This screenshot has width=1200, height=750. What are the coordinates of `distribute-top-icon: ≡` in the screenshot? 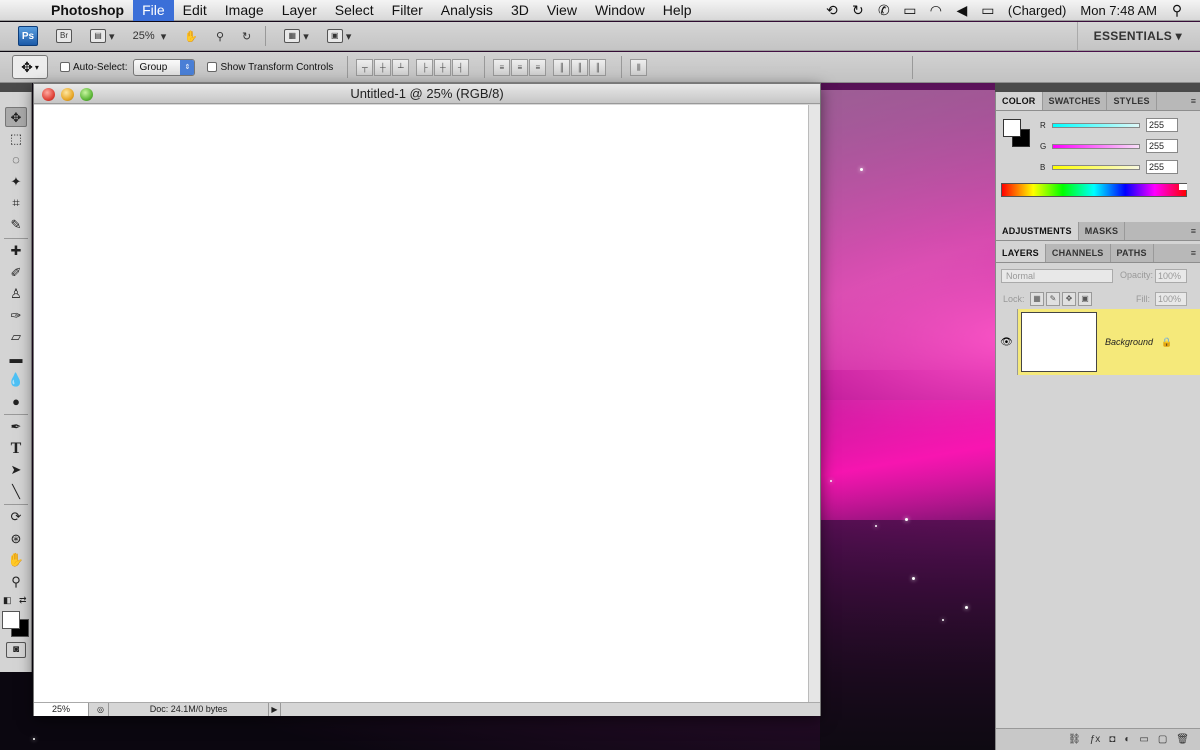 It's located at (502, 67).